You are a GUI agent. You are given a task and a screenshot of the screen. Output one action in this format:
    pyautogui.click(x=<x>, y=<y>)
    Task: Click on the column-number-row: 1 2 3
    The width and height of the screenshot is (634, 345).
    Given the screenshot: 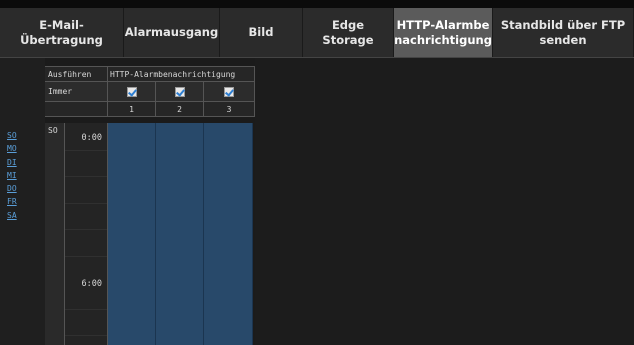 What is the action you would take?
    pyautogui.click(x=150, y=109)
    